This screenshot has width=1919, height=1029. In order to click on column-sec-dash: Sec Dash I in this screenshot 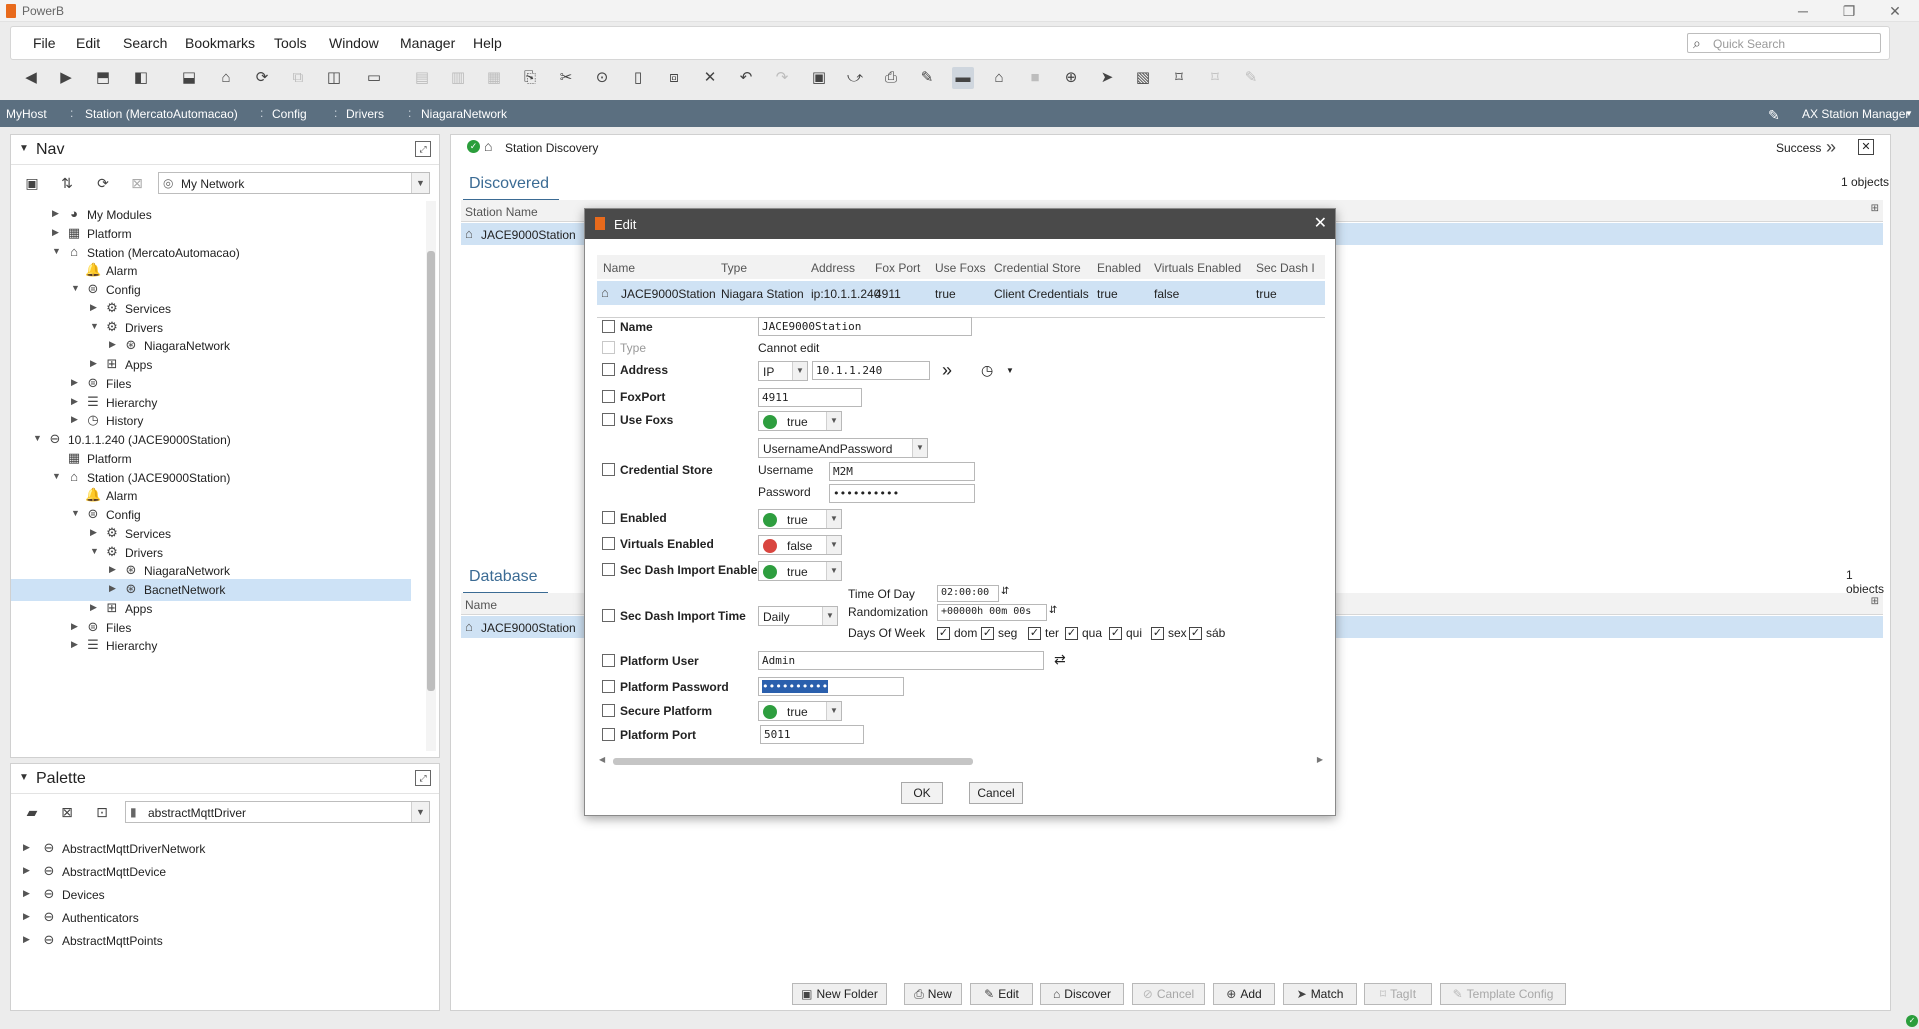, I will do `click(1285, 268)`.